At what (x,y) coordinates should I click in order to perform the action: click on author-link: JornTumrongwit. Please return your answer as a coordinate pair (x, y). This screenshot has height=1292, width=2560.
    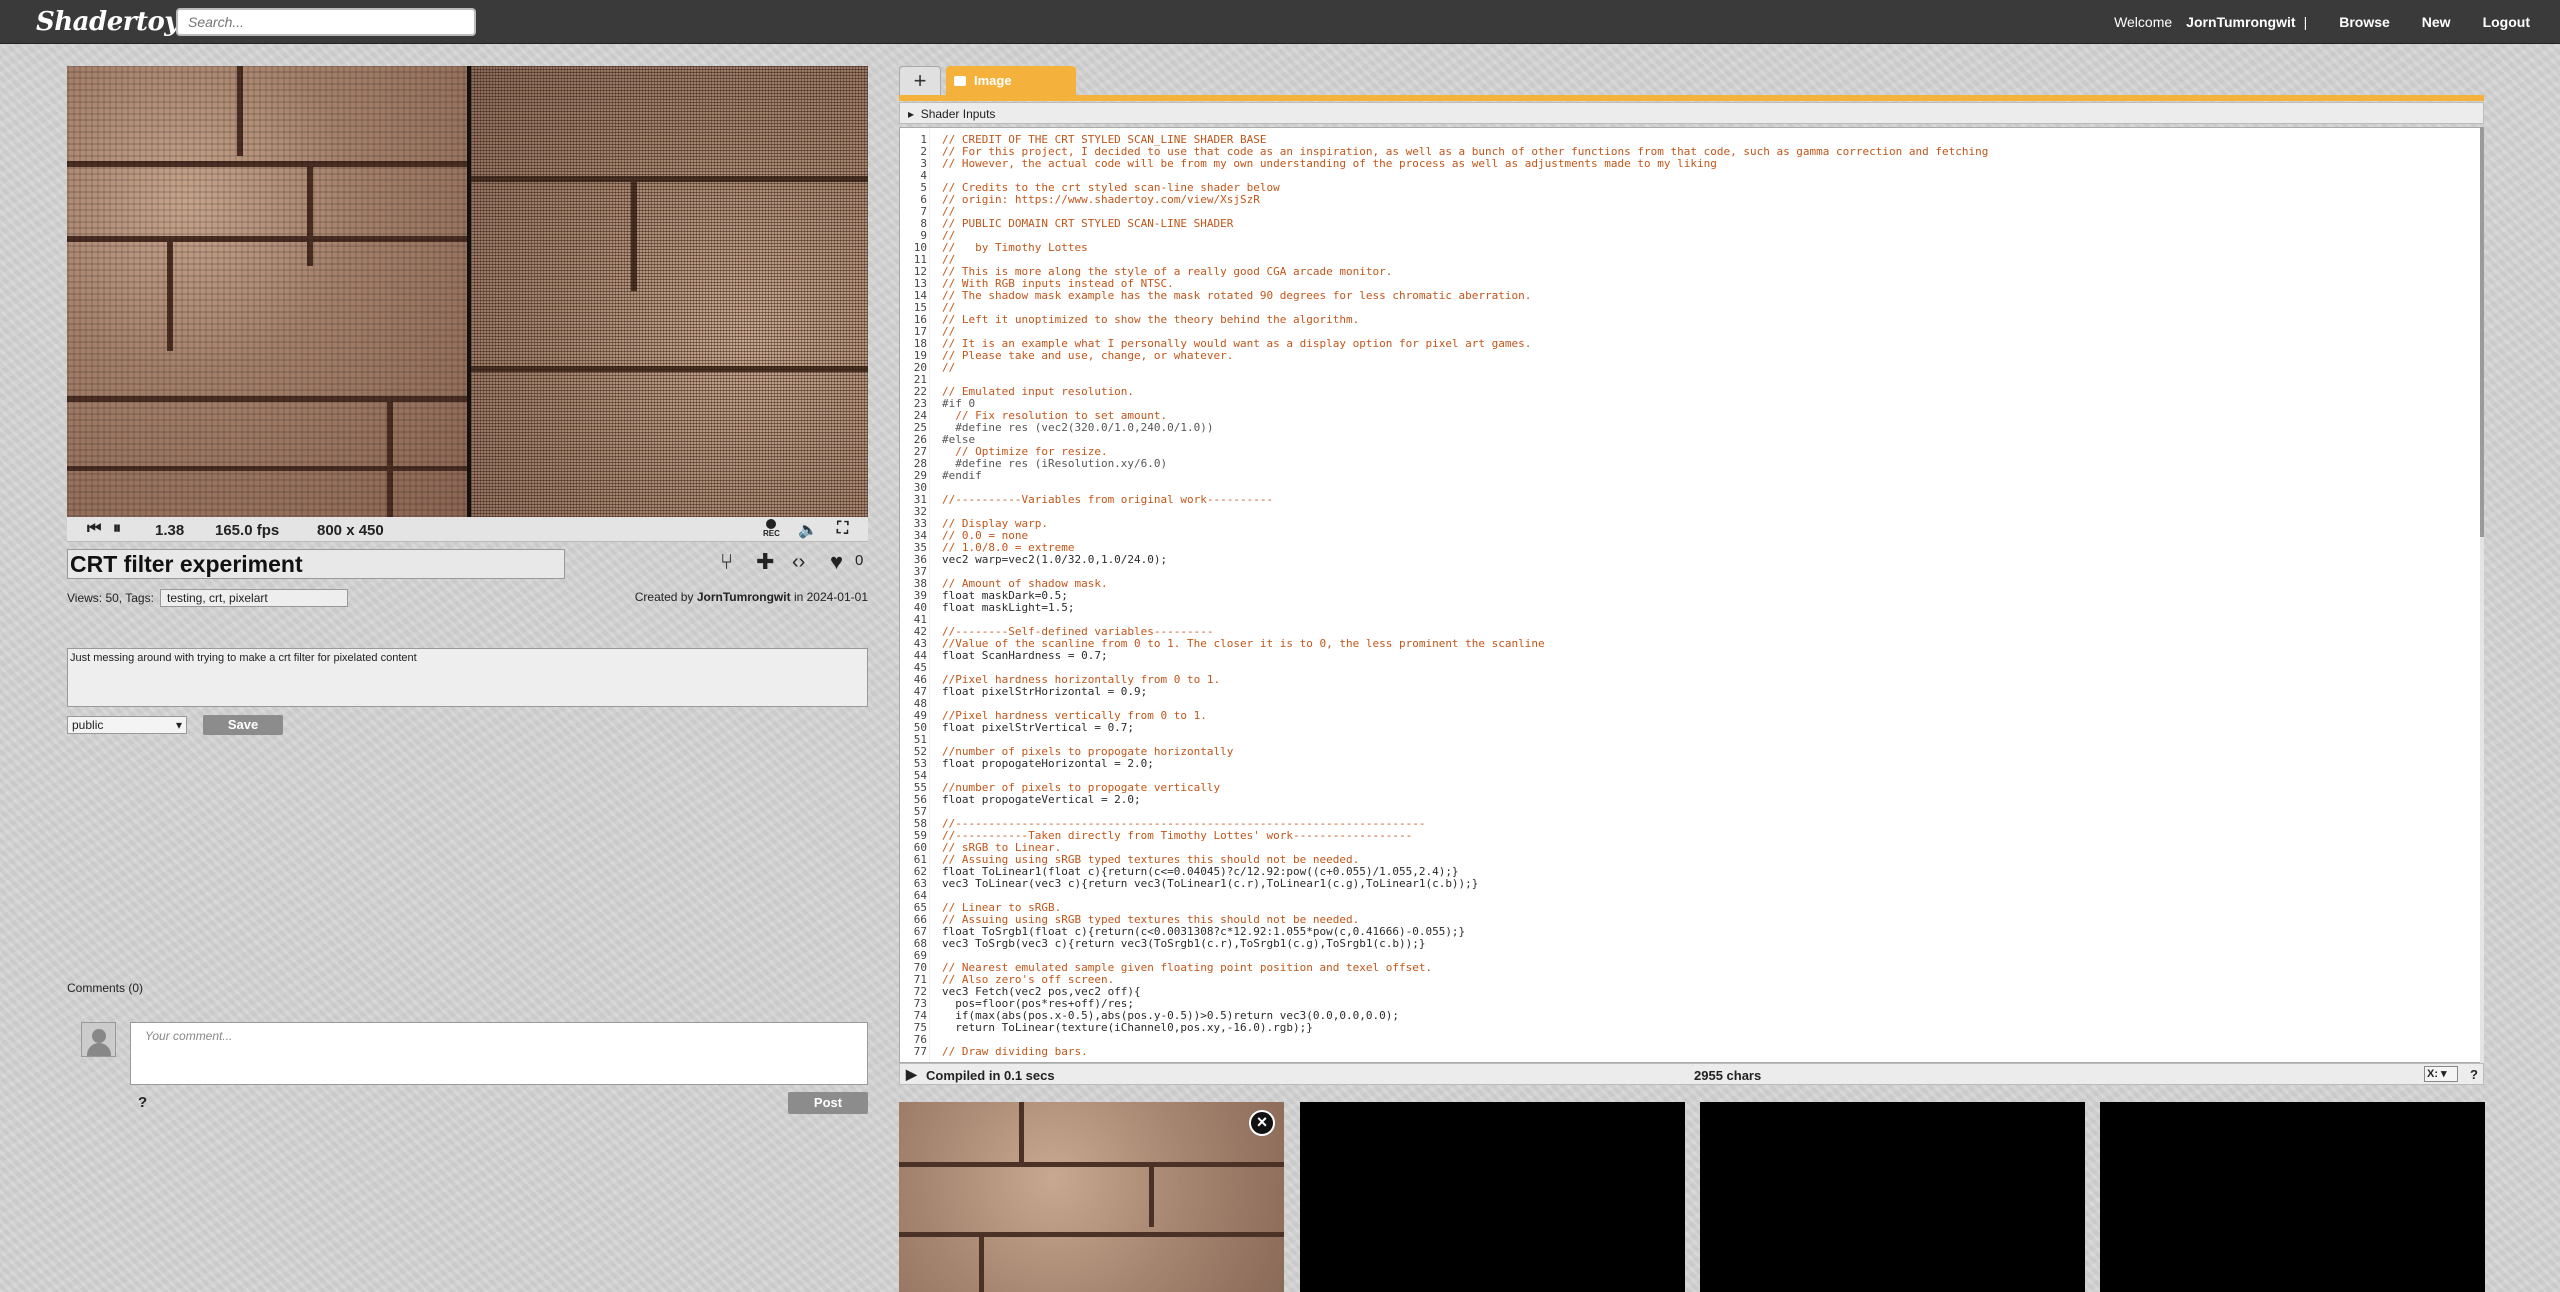
    Looking at the image, I should click on (744, 597).